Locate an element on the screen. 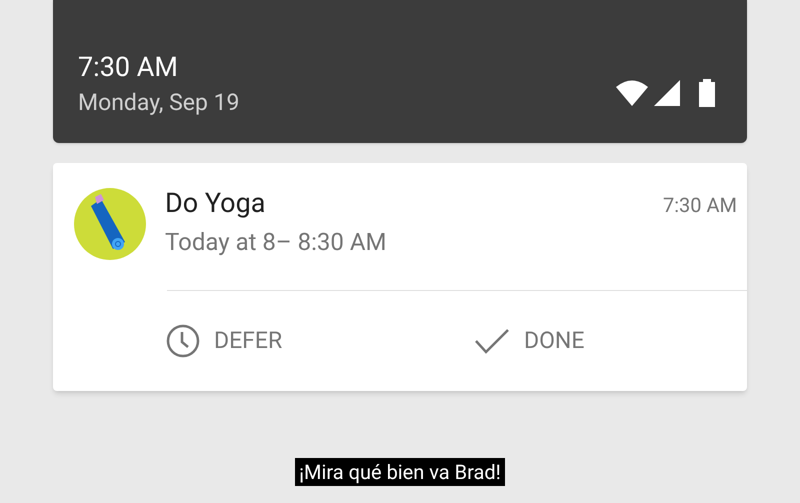 The image size is (800, 503). yoga-mat-icon is located at coordinates (110, 224).